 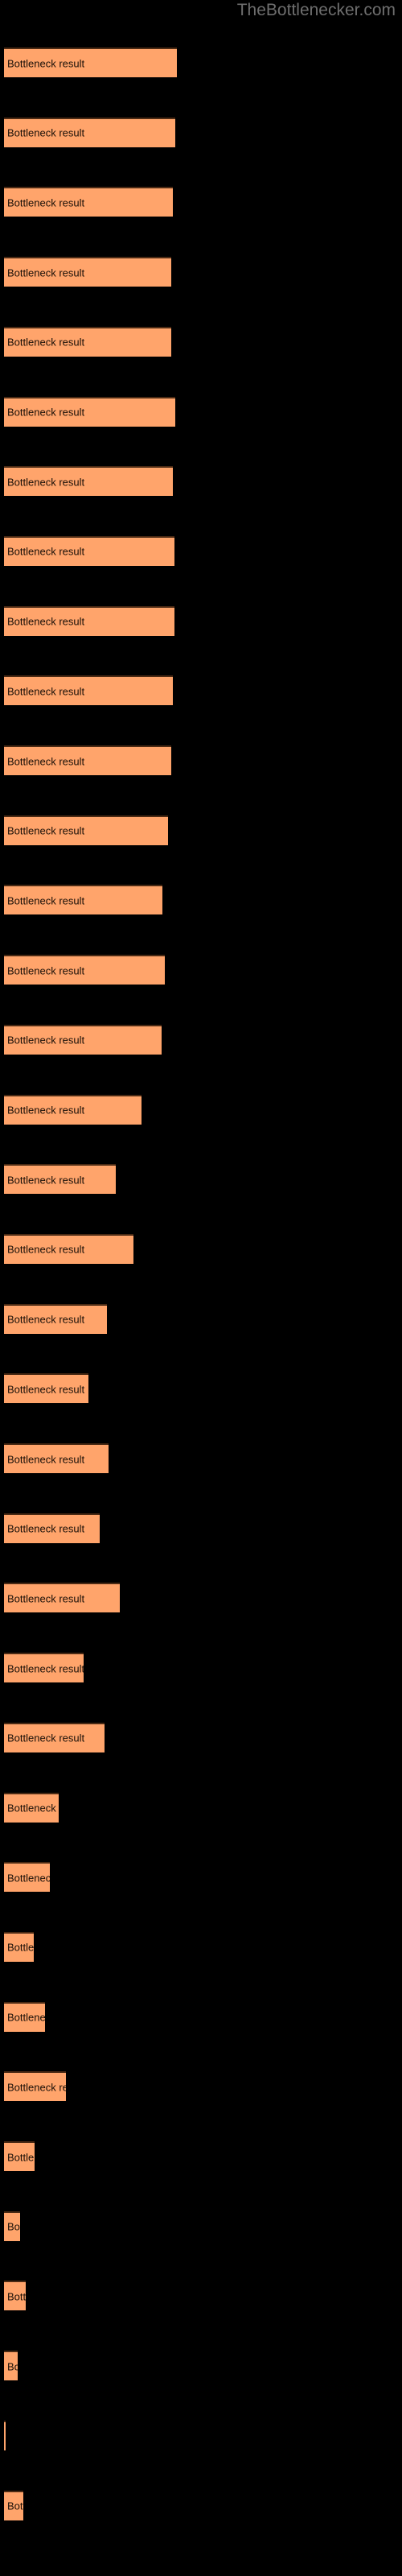 I want to click on bar-12: Bottleneck result, so click(x=83, y=900).